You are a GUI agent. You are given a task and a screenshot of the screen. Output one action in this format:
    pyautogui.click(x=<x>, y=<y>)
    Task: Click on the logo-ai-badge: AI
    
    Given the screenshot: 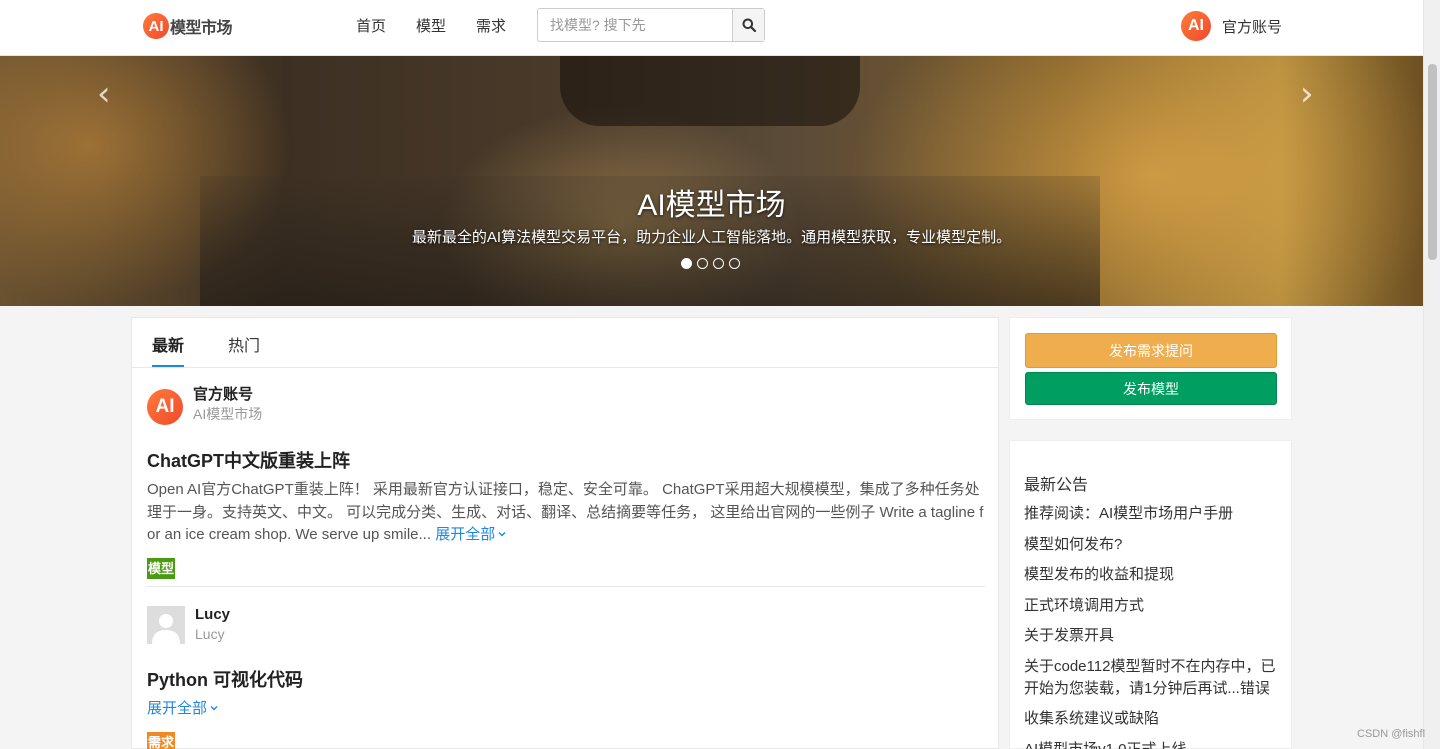 What is the action you would take?
    pyautogui.click(x=156, y=26)
    